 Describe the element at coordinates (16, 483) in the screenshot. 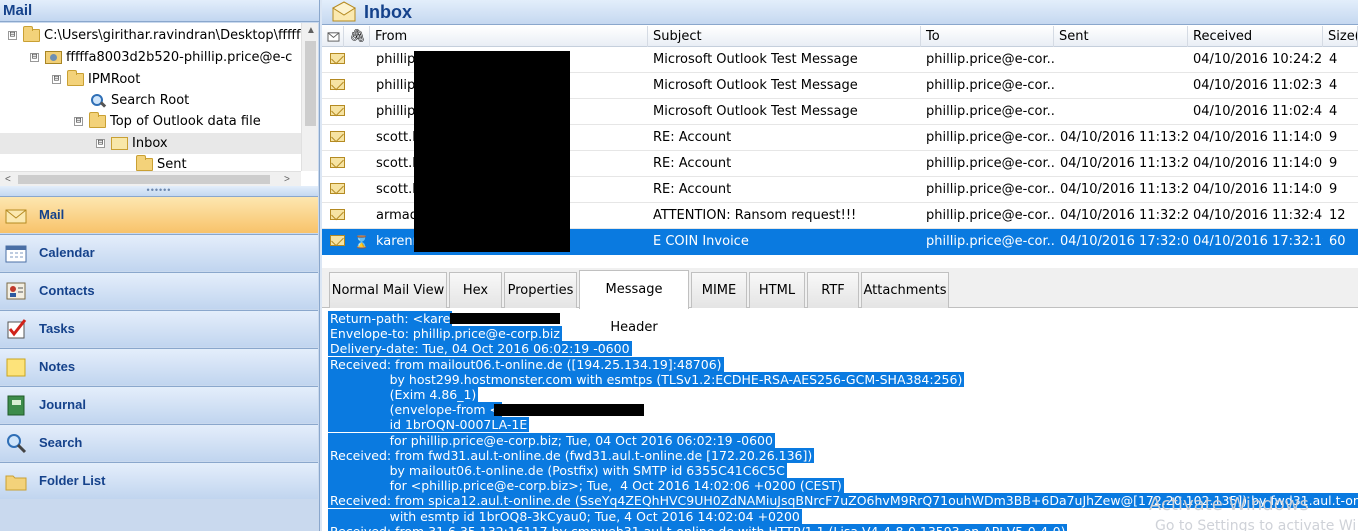

I see `folder-list-icon` at that location.